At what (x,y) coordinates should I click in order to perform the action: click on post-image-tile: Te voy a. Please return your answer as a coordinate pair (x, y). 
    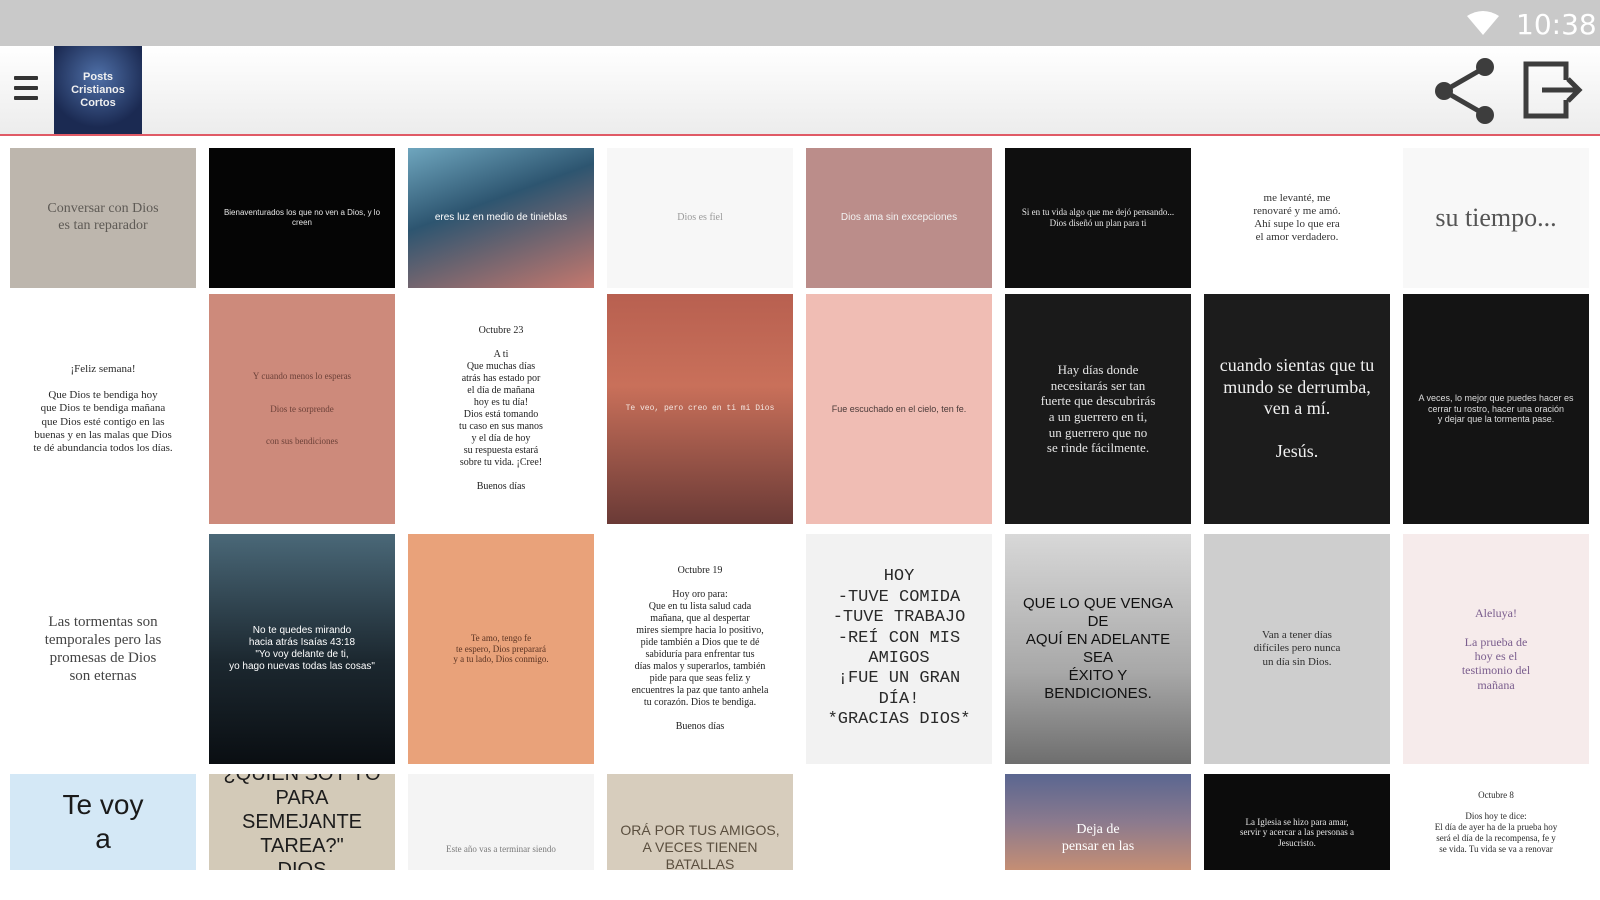
    Looking at the image, I should click on (103, 822).